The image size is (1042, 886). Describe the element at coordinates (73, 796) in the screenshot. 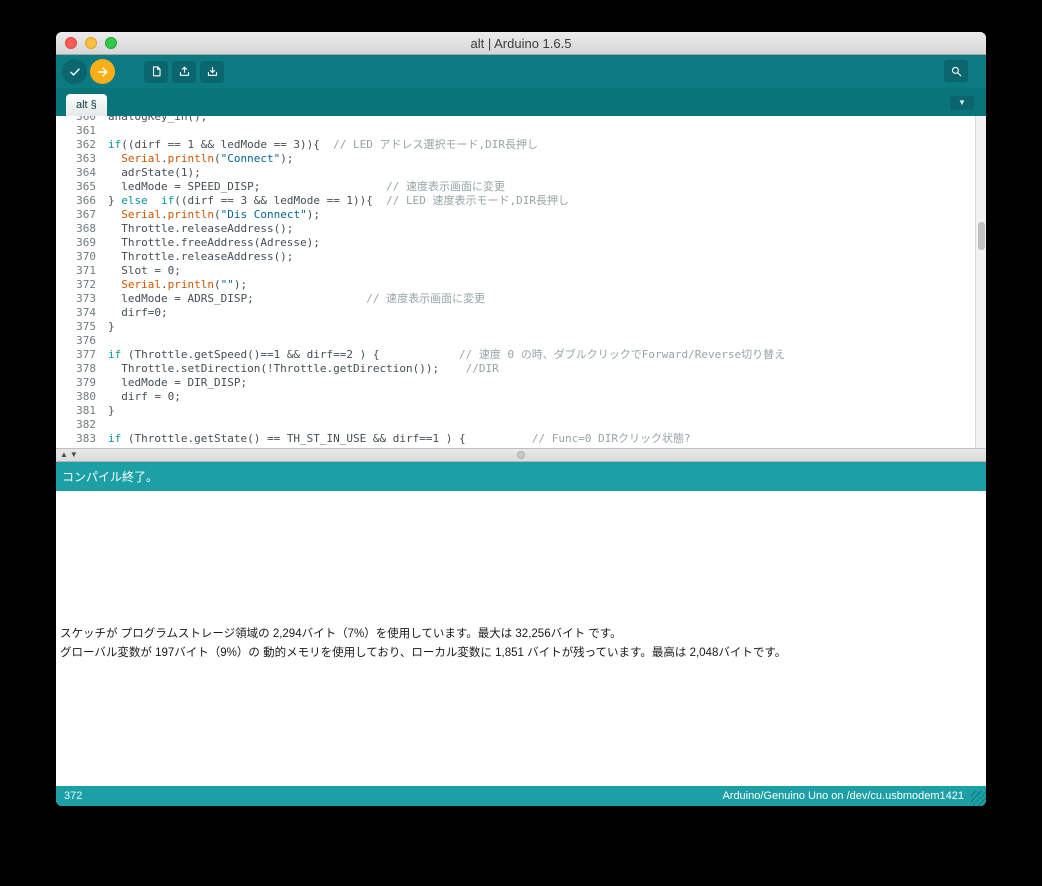

I see `footer-line-number: 372` at that location.